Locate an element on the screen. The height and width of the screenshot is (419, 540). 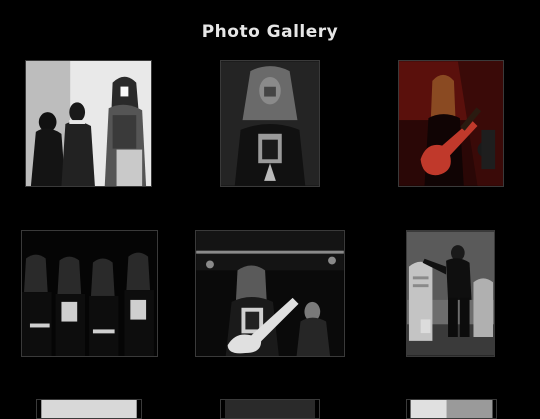
photo-portrait-image is located at coordinates (270, 123).